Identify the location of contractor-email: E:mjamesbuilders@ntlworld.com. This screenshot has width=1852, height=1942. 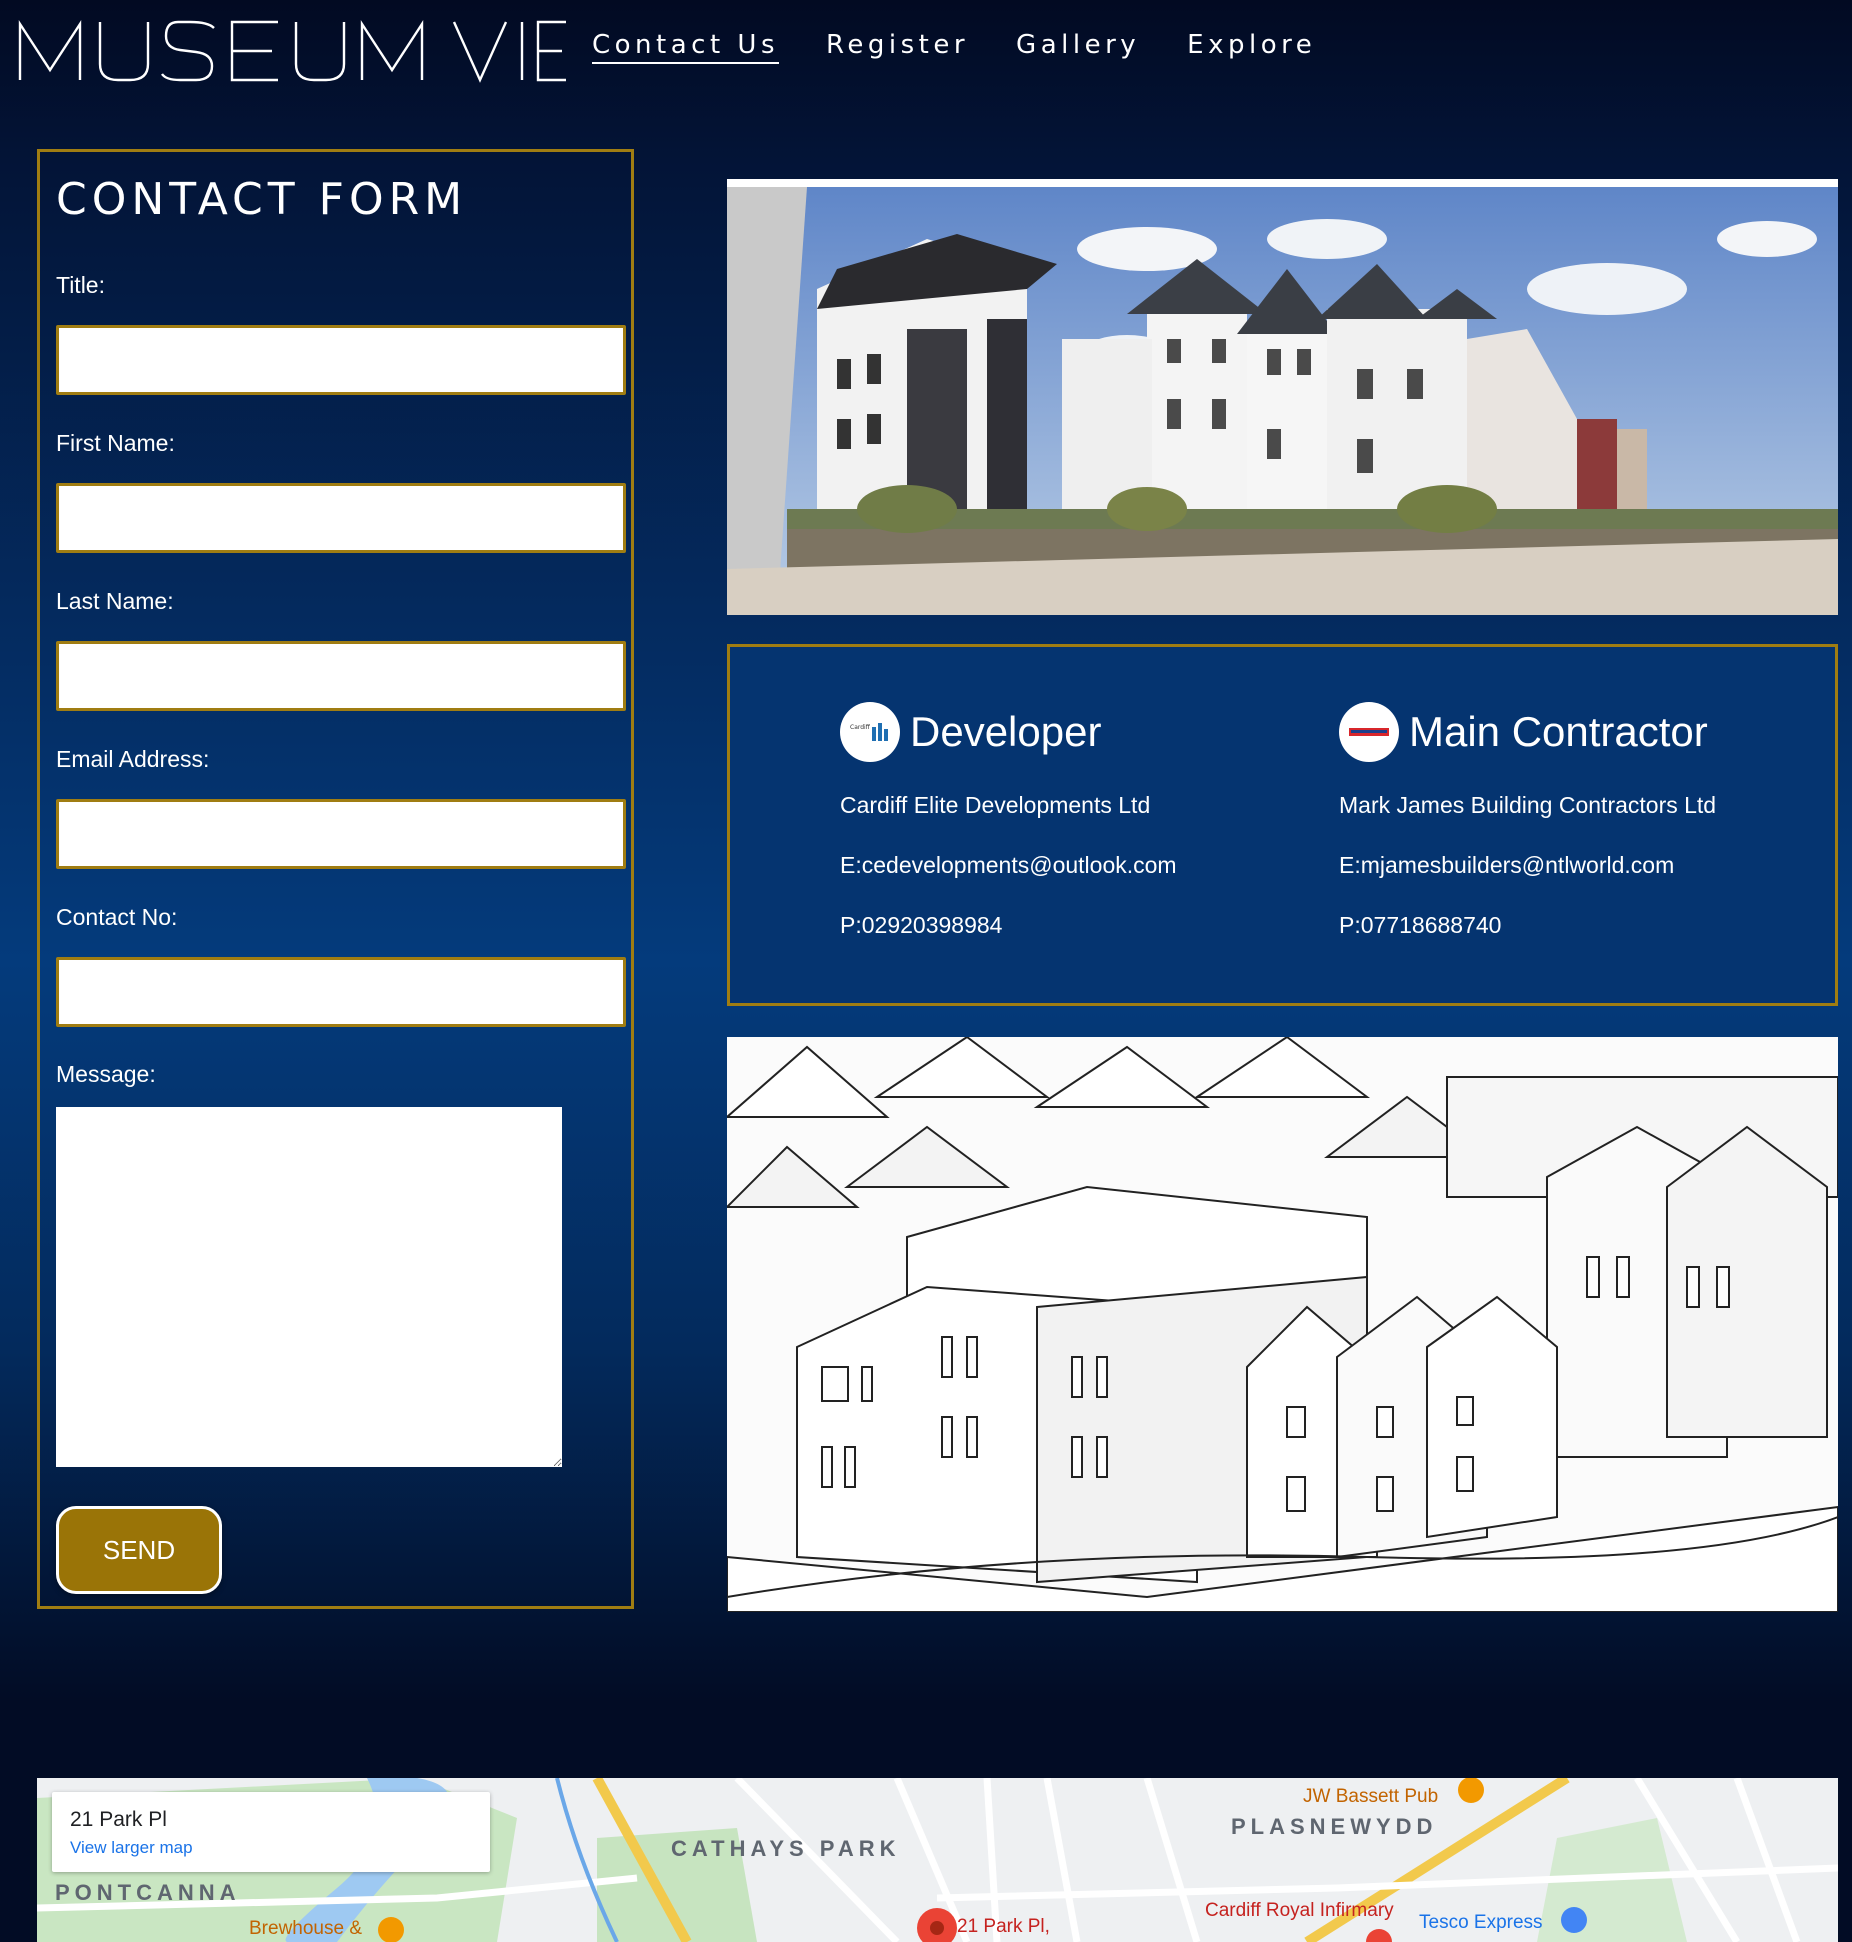
(1506, 865).